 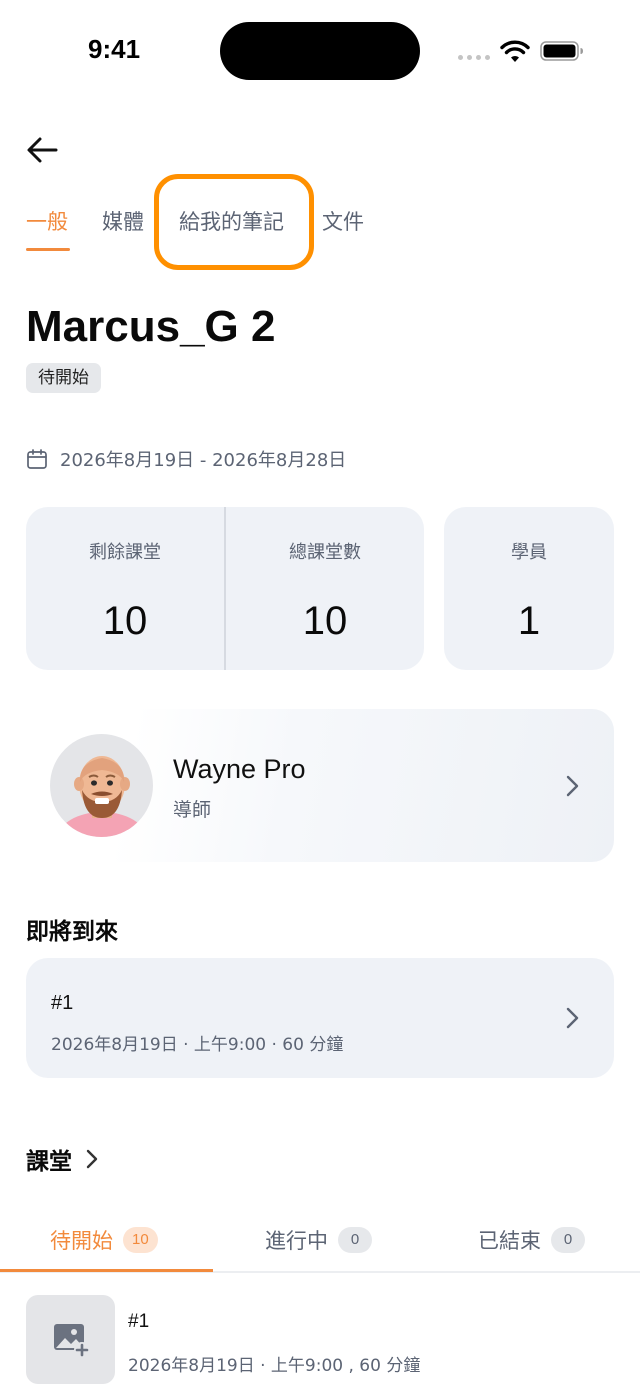 I want to click on lesson-status-tabs: 待開始 10 進行中 0 已結束 0, so click(x=320, y=1244).